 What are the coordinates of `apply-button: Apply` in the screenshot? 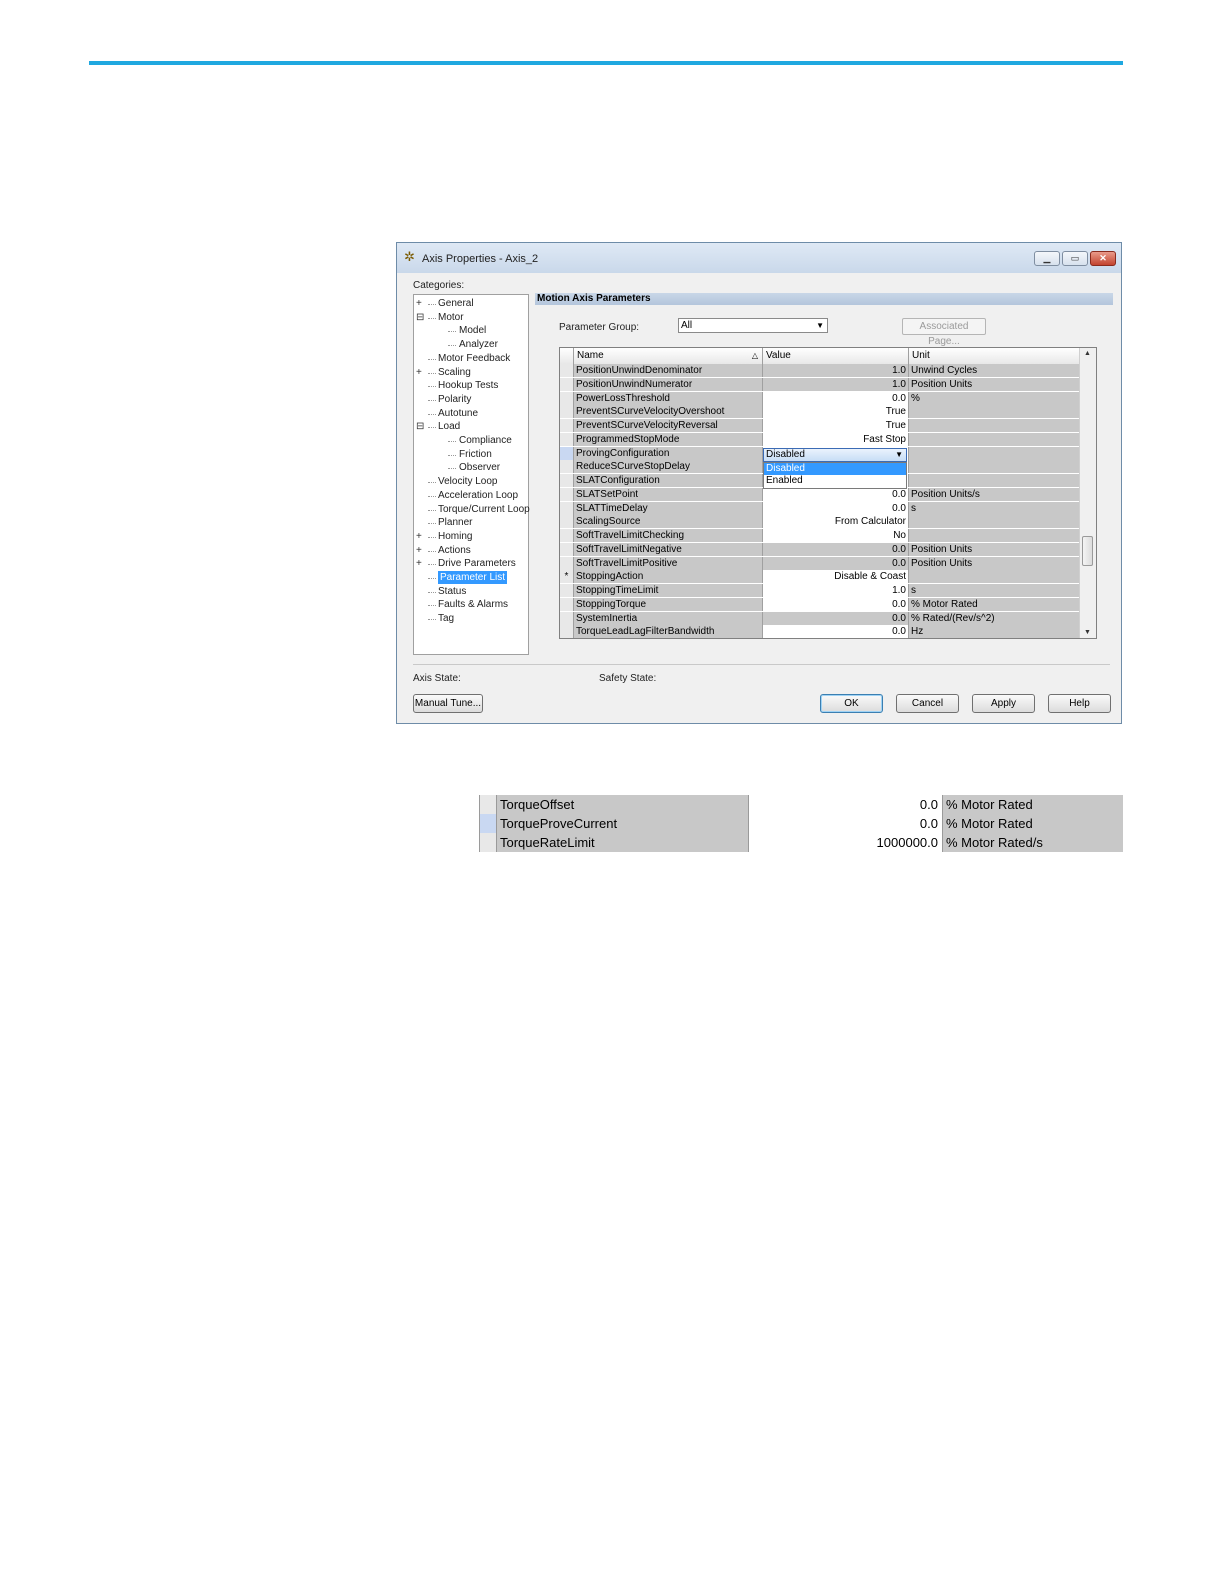 It's located at (1003, 703).